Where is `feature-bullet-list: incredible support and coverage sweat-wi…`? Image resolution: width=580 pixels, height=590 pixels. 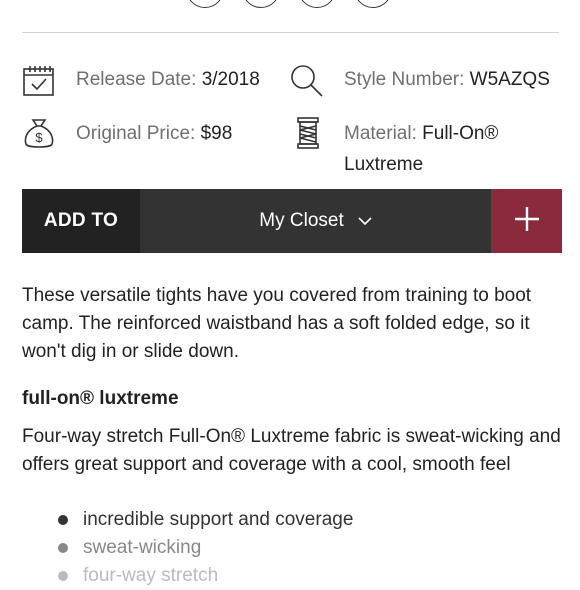
feature-bullet-list: incredible support and coverage sweat-wi… is located at coordinates (204, 548).